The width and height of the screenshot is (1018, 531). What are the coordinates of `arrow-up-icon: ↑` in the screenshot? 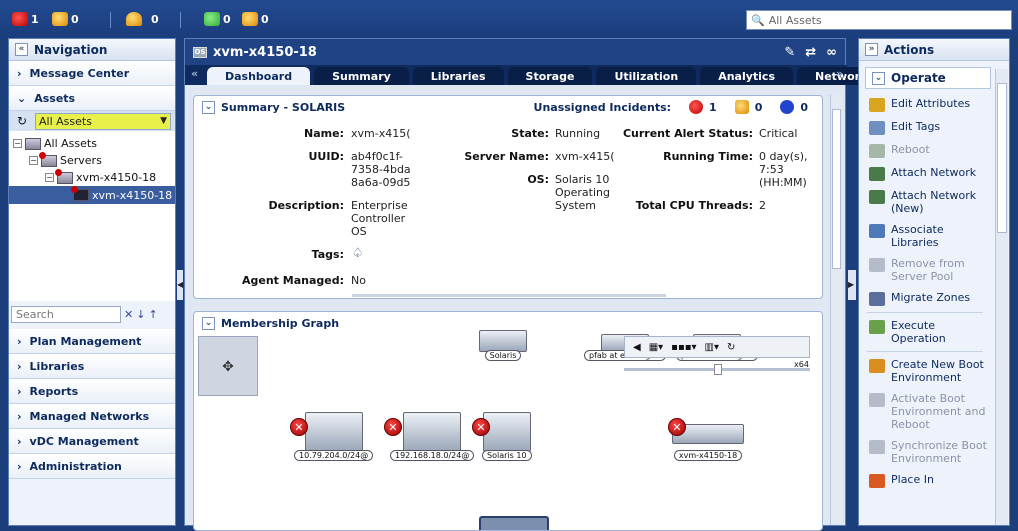 It's located at (152, 314).